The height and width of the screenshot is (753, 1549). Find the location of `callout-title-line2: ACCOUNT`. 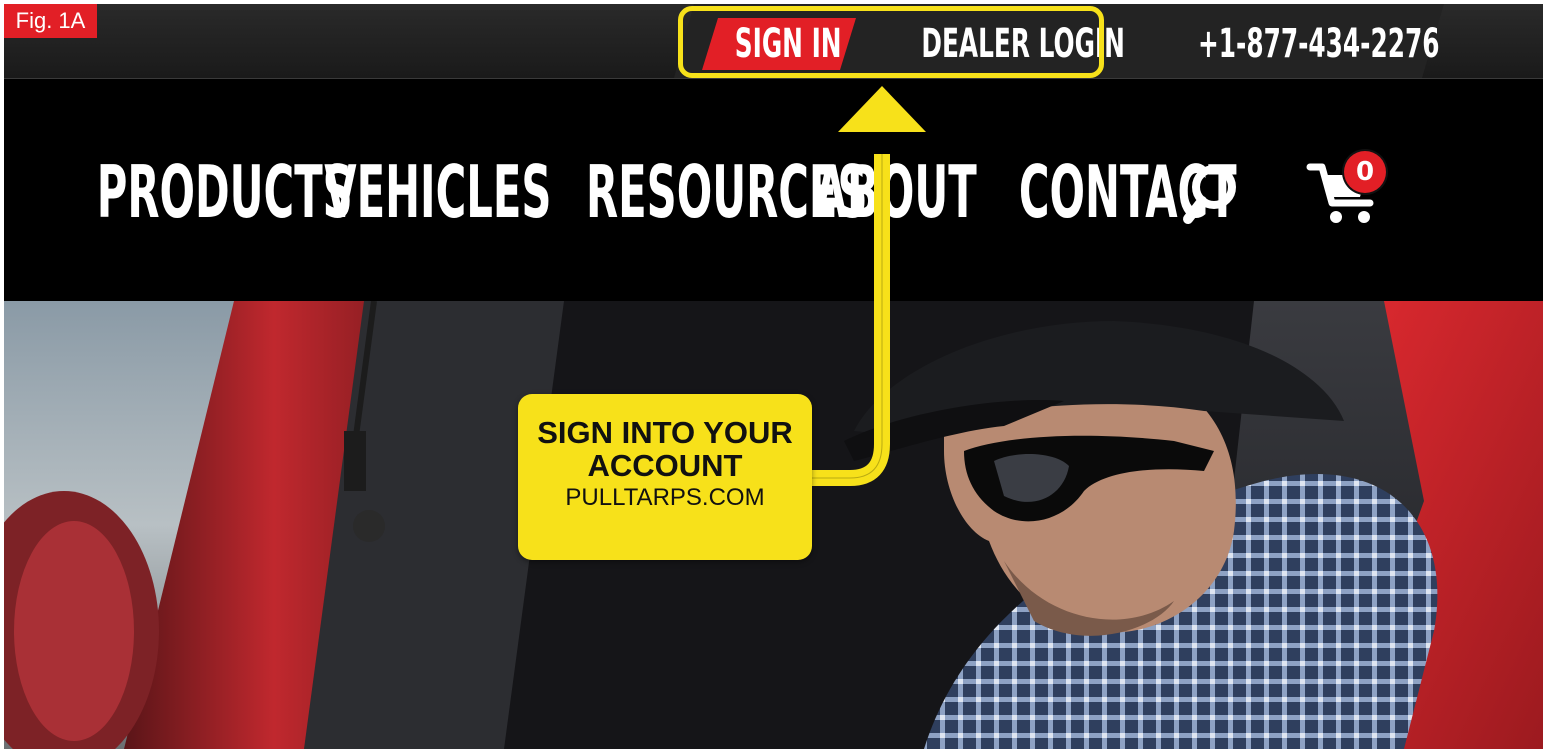

callout-title-line2: ACCOUNT is located at coordinates (665, 465).